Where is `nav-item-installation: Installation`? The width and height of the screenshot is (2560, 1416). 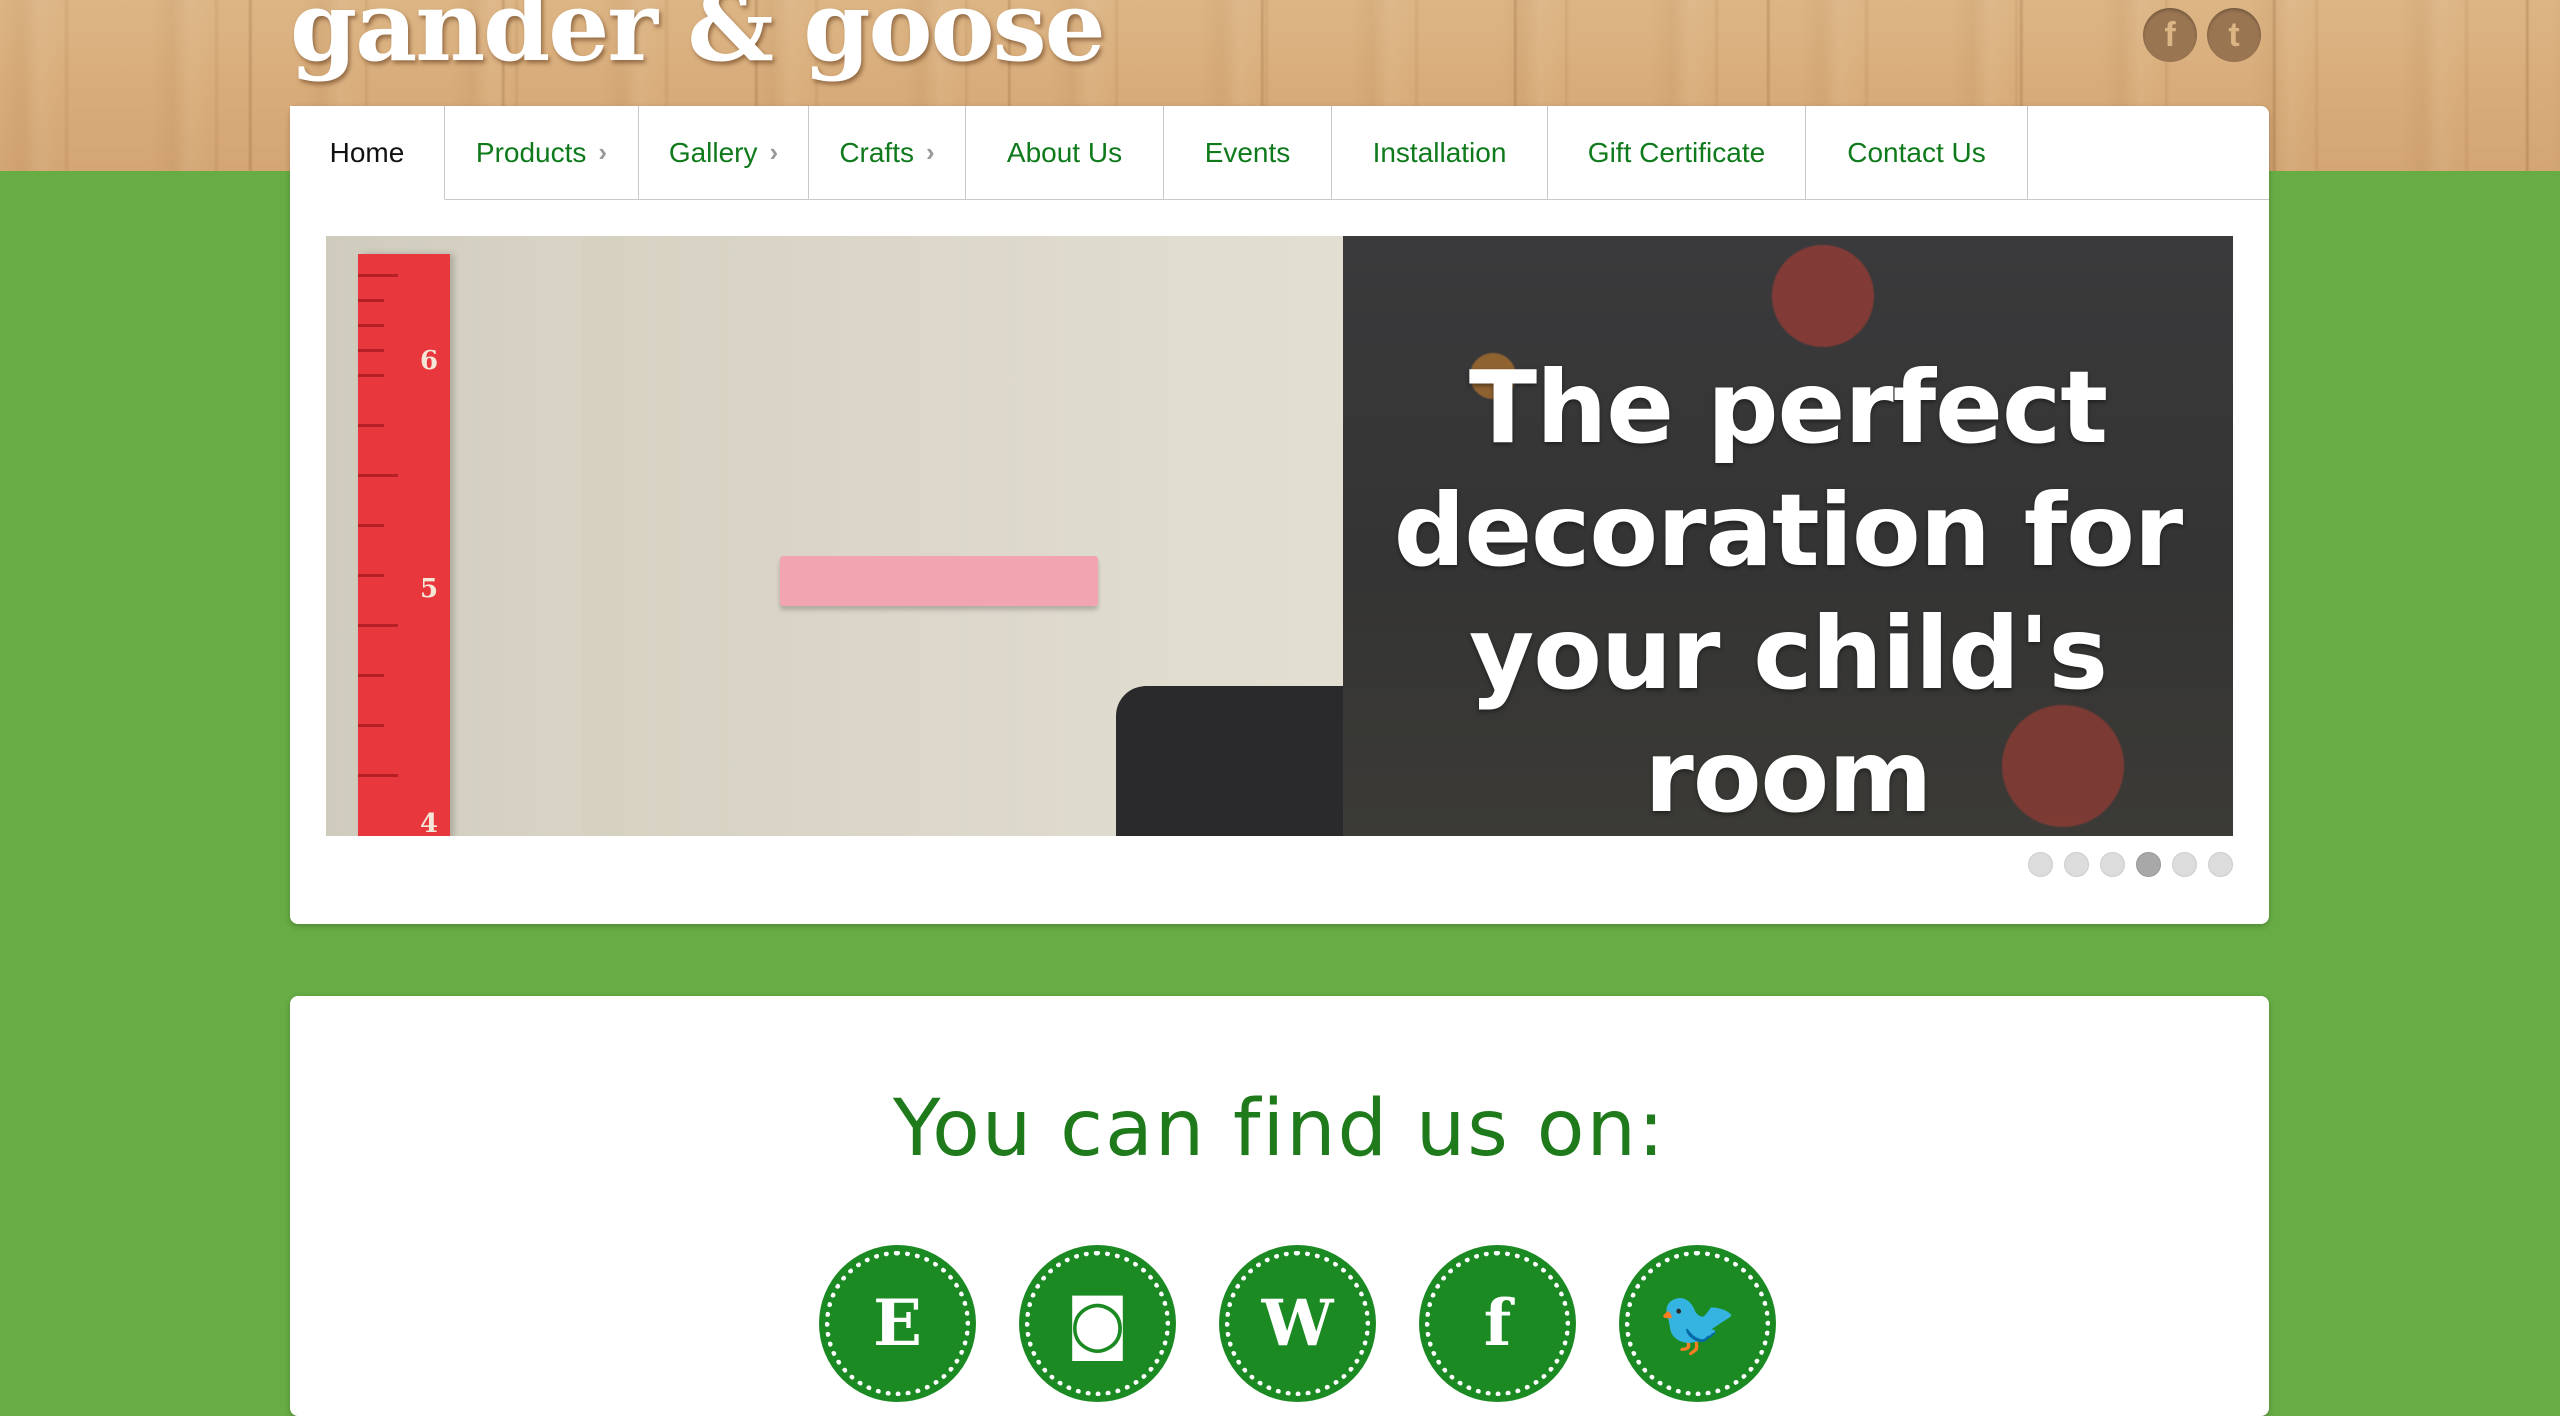 nav-item-installation: Installation is located at coordinates (1440, 152).